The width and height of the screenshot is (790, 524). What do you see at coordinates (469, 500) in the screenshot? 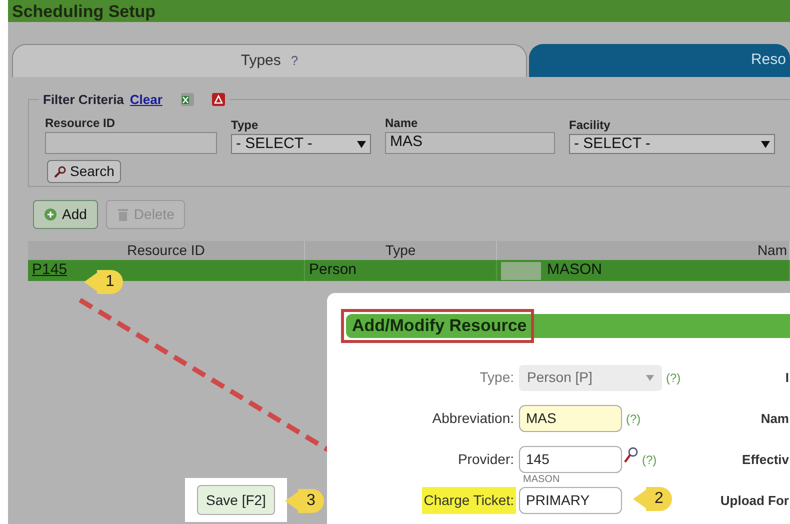
I see `field-label: Charge Ticket:` at bounding box center [469, 500].